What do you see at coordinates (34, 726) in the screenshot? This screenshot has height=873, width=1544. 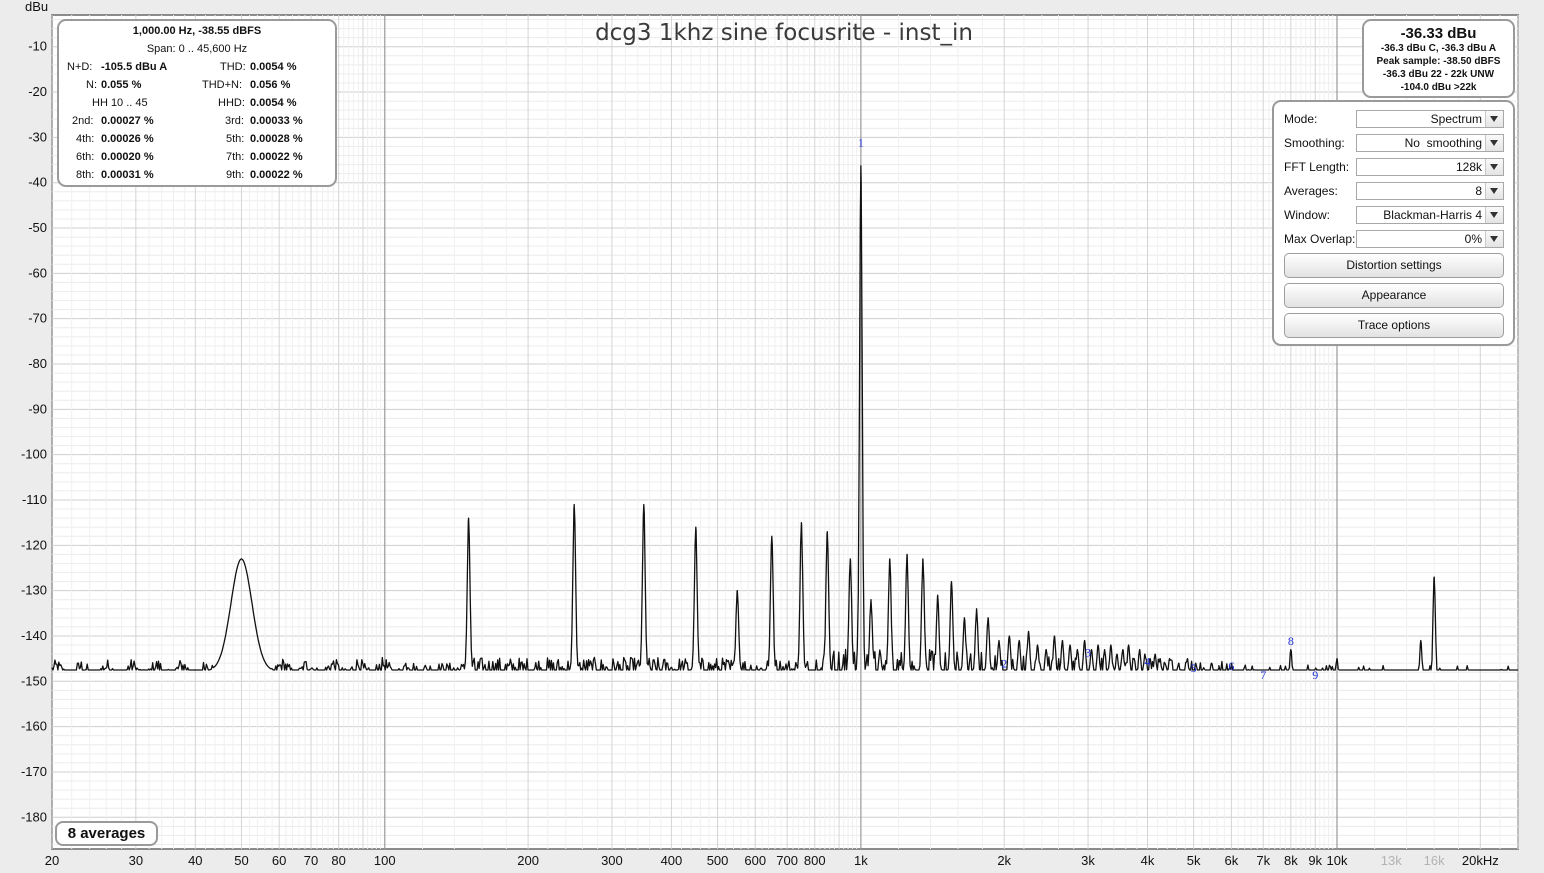 I see `y-tick-label: -160` at bounding box center [34, 726].